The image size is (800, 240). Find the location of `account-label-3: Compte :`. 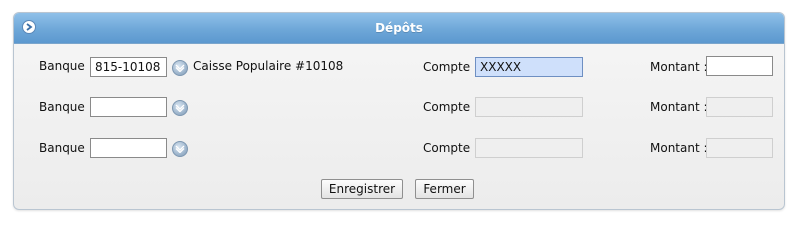

account-label-3: Compte : is located at coordinates (450, 148).